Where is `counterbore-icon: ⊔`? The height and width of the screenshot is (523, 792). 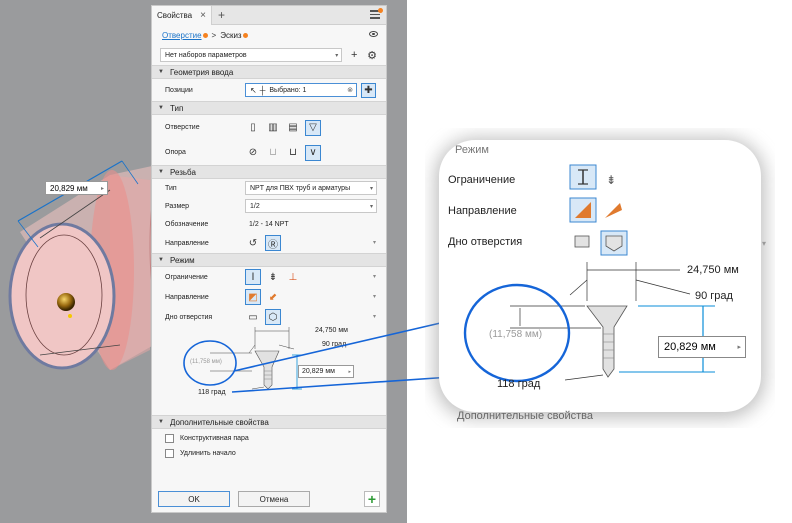 counterbore-icon: ⊔ is located at coordinates (273, 153).